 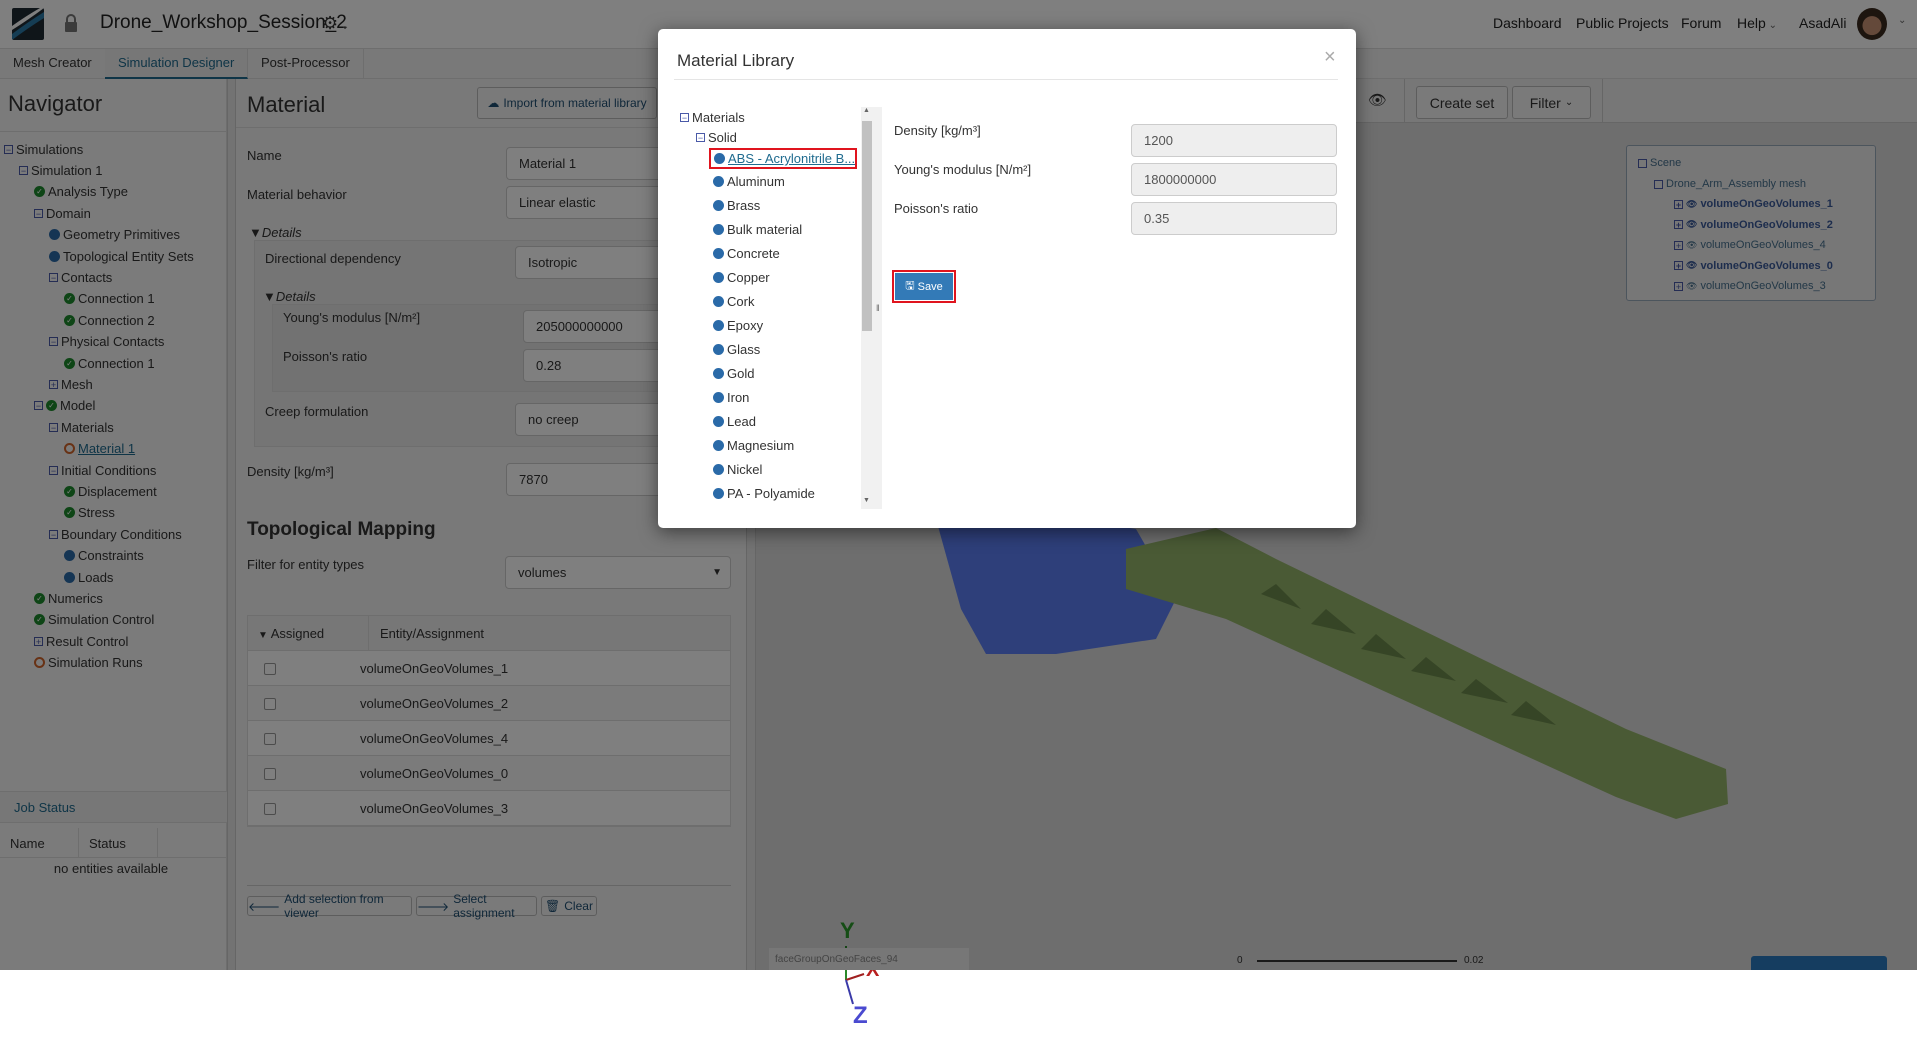 What do you see at coordinates (744, 349) in the screenshot?
I see `material-item-label: Glass` at bounding box center [744, 349].